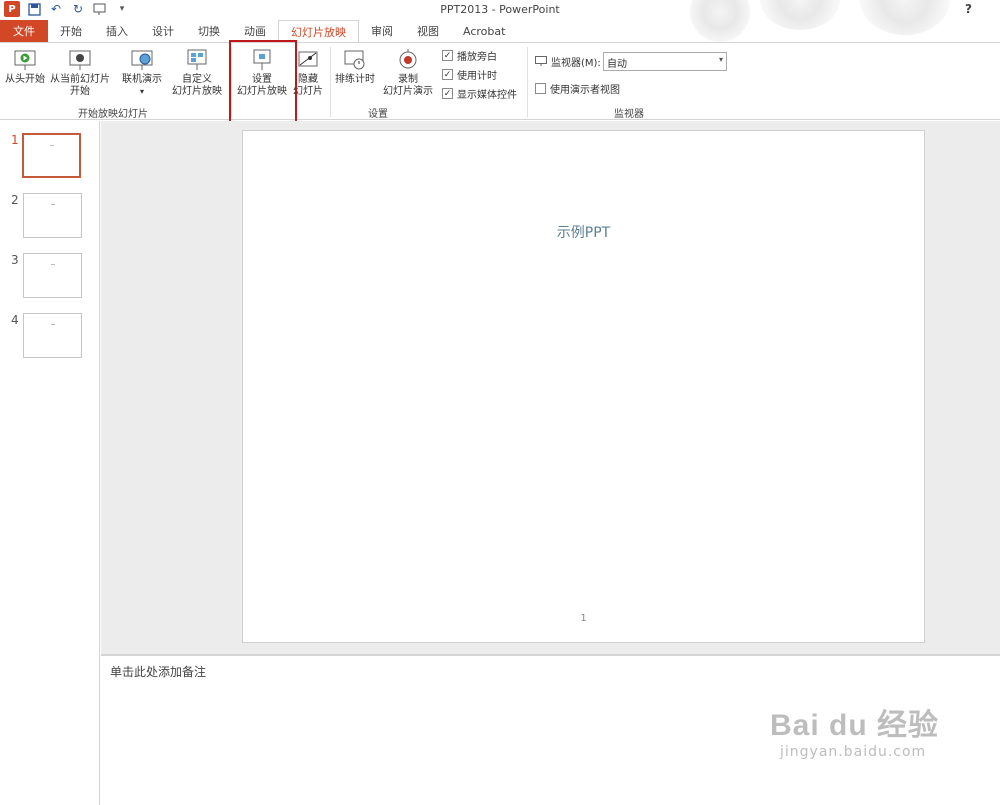 Image resolution: width=1000 pixels, height=805 pixels. What do you see at coordinates (80, 73) in the screenshot?
I see `from-current-slide-button: 从当前幻灯片 开始` at bounding box center [80, 73].